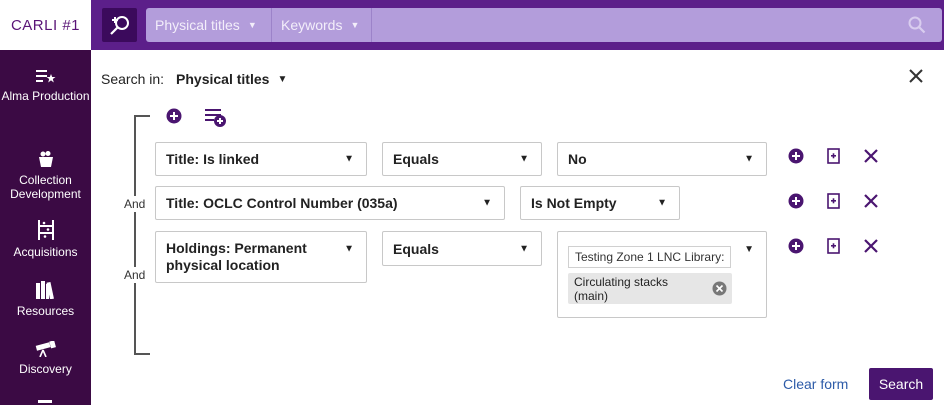  What do you see at coordinates (815, 384) in the screenshot?
I see `clear-form-link: Clear form` at bounding box center [815, 384].